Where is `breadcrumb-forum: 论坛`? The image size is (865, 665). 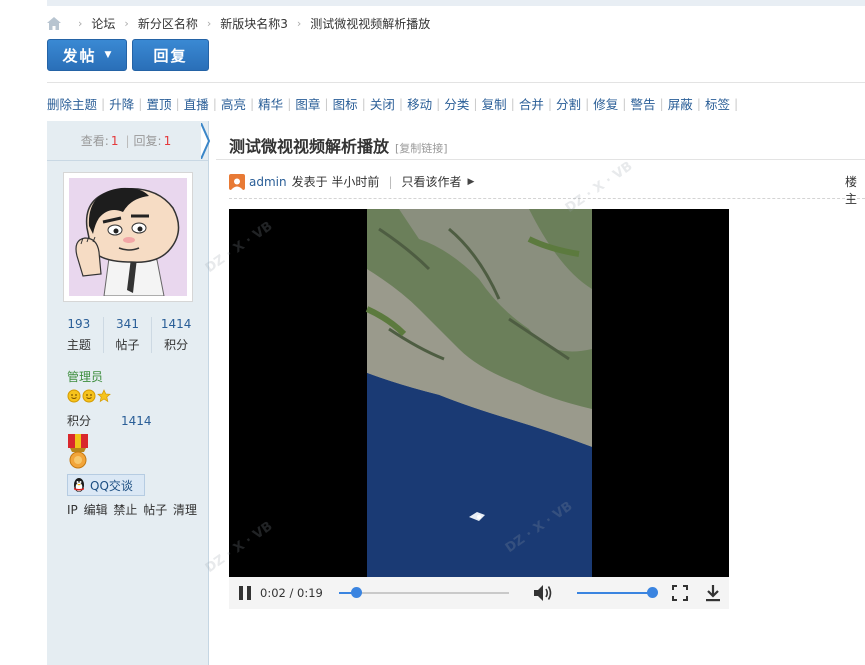 breadcrumb-forum: 论坛 is located at coordinates (103, 23).